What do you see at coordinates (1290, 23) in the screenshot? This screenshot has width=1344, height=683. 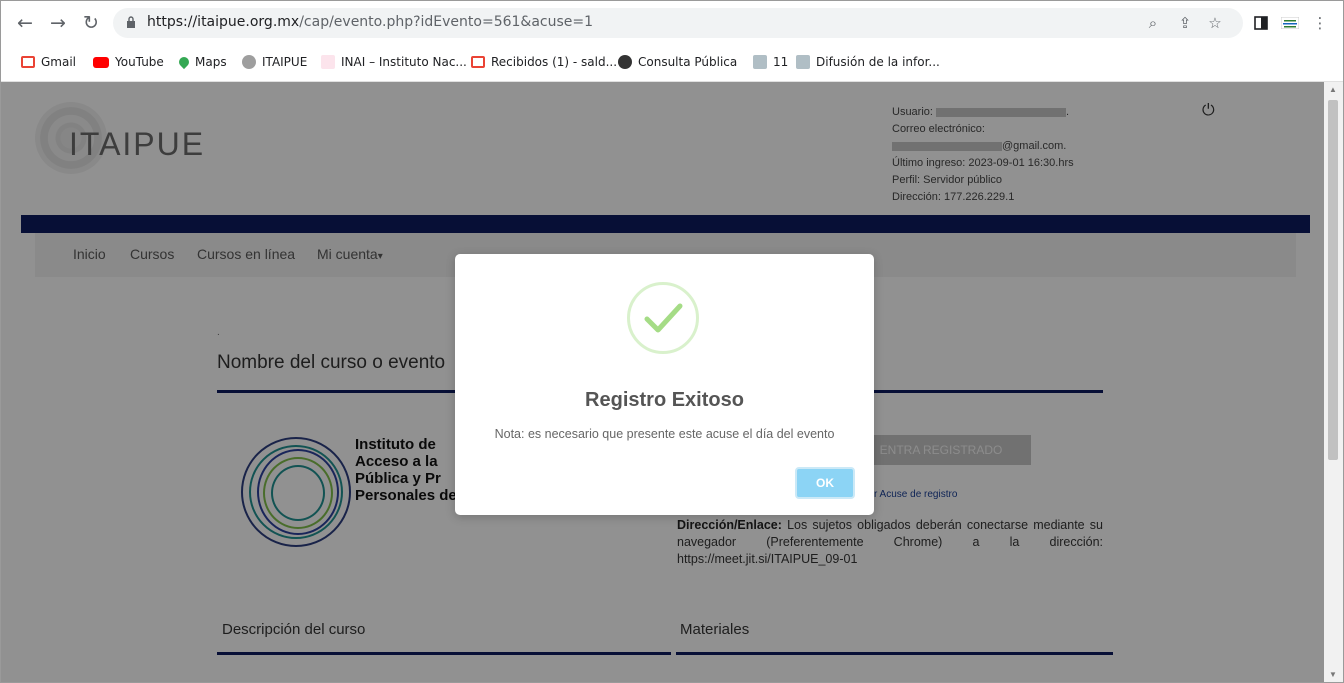 I see `extension-icon` at bounding box center [1290, 23].